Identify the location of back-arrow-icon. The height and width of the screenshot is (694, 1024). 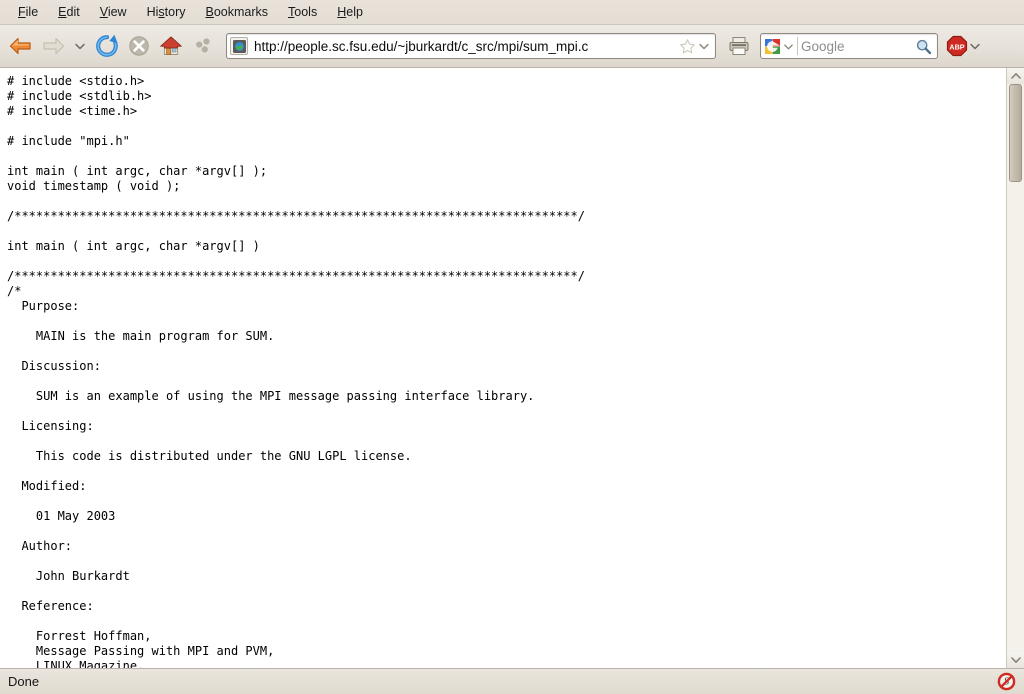
(20, 46).